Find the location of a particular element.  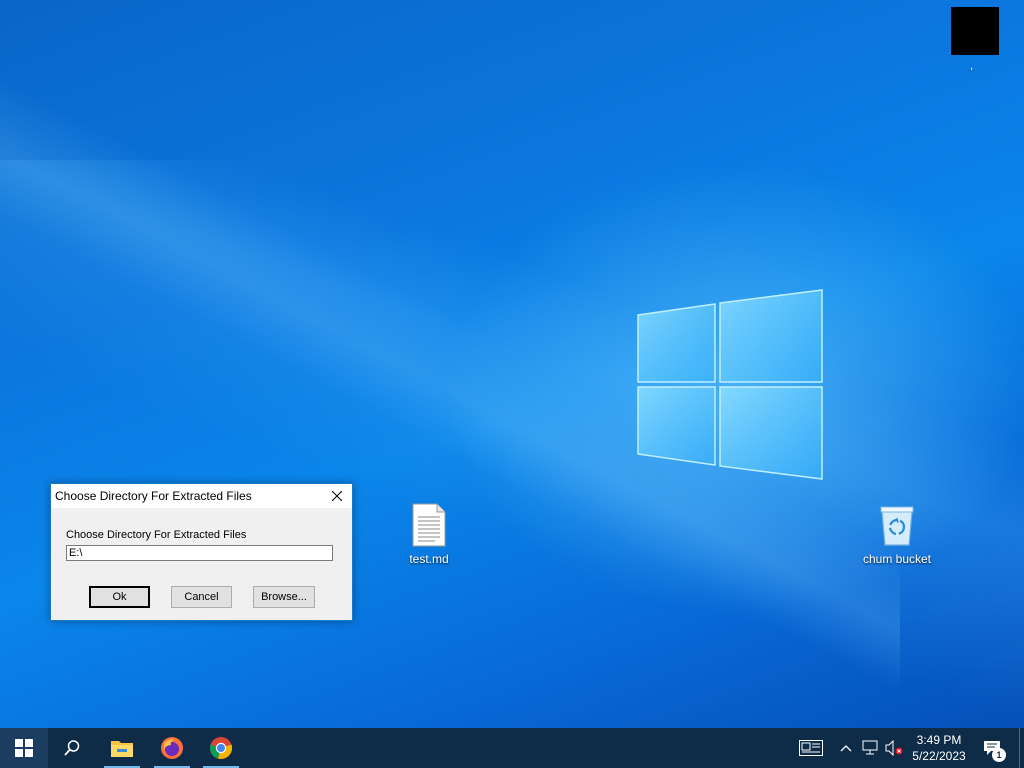

directory-input is located at coordinates (199, 553).